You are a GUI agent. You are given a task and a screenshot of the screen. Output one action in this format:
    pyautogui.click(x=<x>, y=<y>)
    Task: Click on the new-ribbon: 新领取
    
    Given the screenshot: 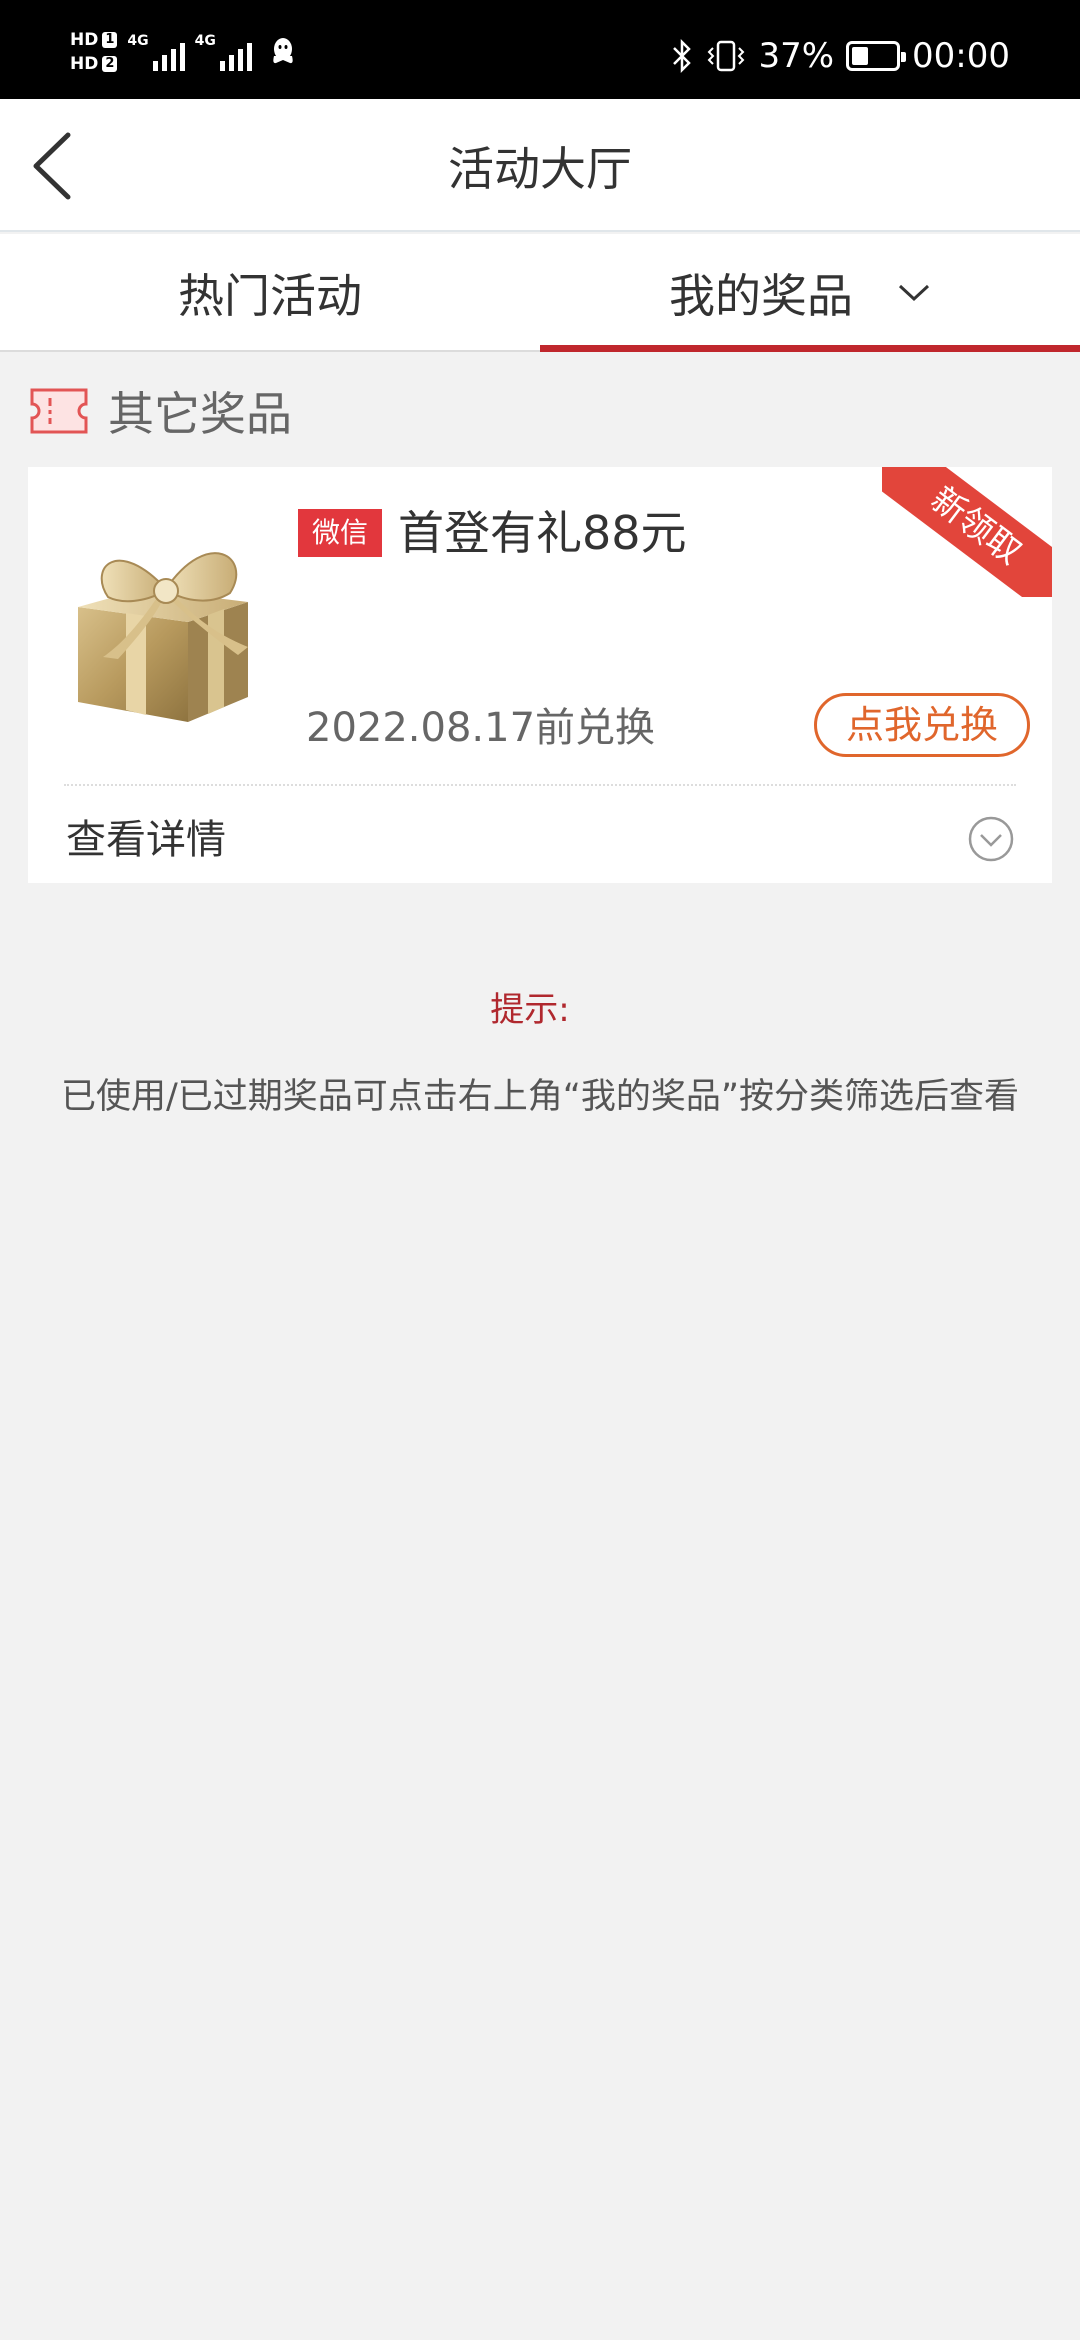 What is the action you would take?
    pyautogui.click(x=967, y=532)
    